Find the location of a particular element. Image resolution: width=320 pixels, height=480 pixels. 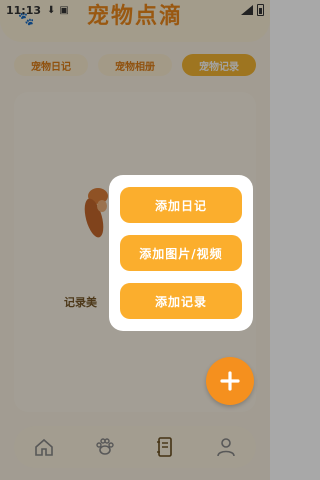

download-icon: ⬇ is located at coordinates (51, 10).